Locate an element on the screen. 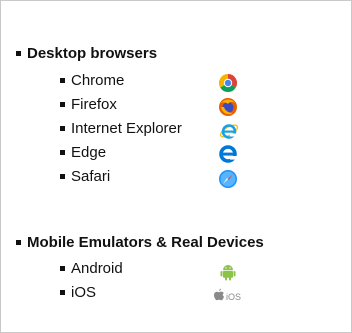 The height and width of the screenshot is (333, 352). ios-logo-text: iOS is located at coordinates (234, 297).